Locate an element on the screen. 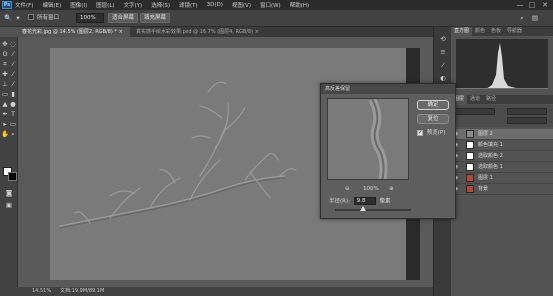 The height and width of the screenshot is (296, 553). layer-row: ◉ 背景 is located at coordinates (502, 189).